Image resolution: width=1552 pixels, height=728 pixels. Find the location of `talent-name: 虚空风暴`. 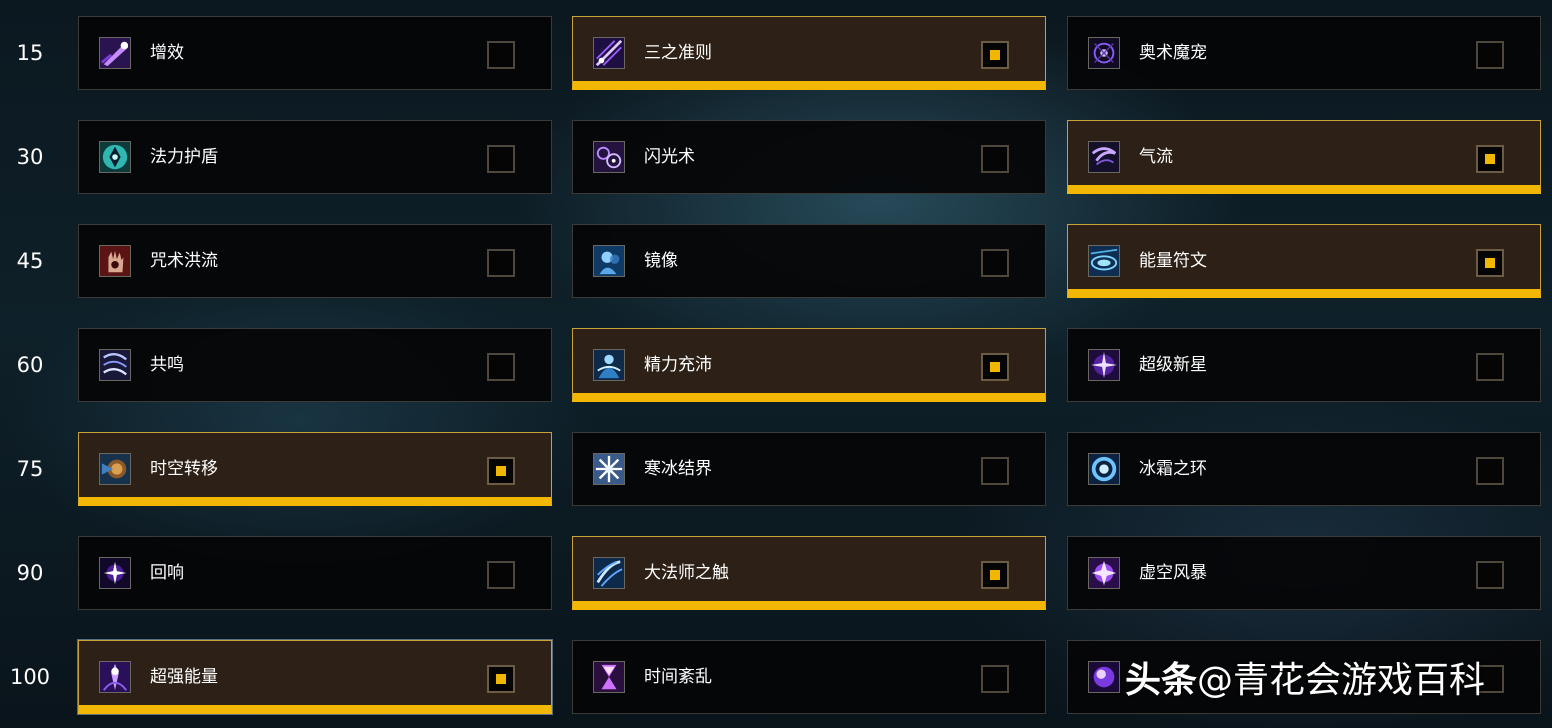

talent-name: 虚空风暴 is located at coordinates (1173, 573).